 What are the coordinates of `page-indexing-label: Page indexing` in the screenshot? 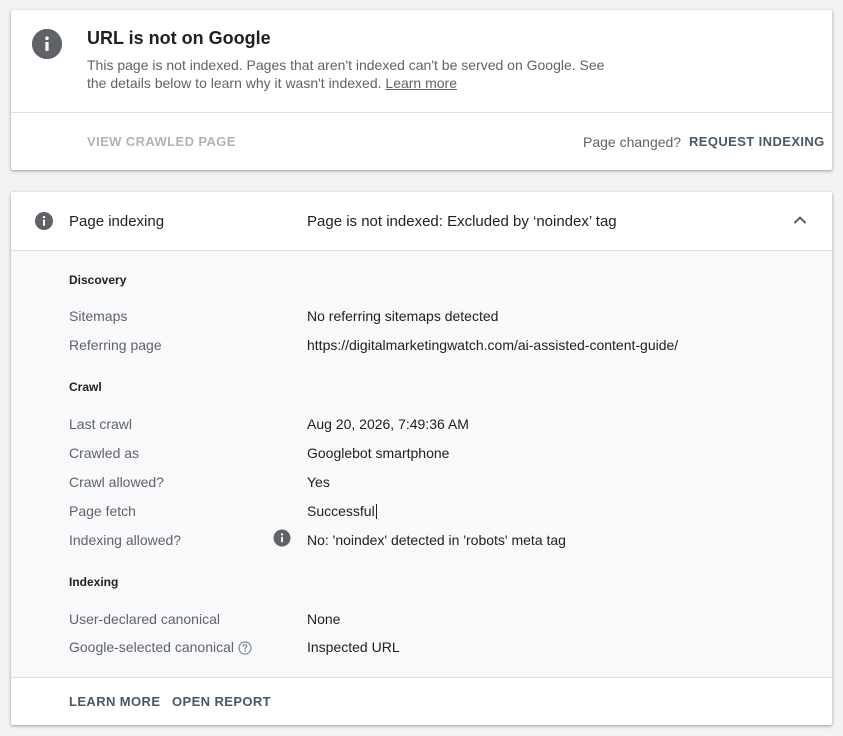 It's located at (117, 221).